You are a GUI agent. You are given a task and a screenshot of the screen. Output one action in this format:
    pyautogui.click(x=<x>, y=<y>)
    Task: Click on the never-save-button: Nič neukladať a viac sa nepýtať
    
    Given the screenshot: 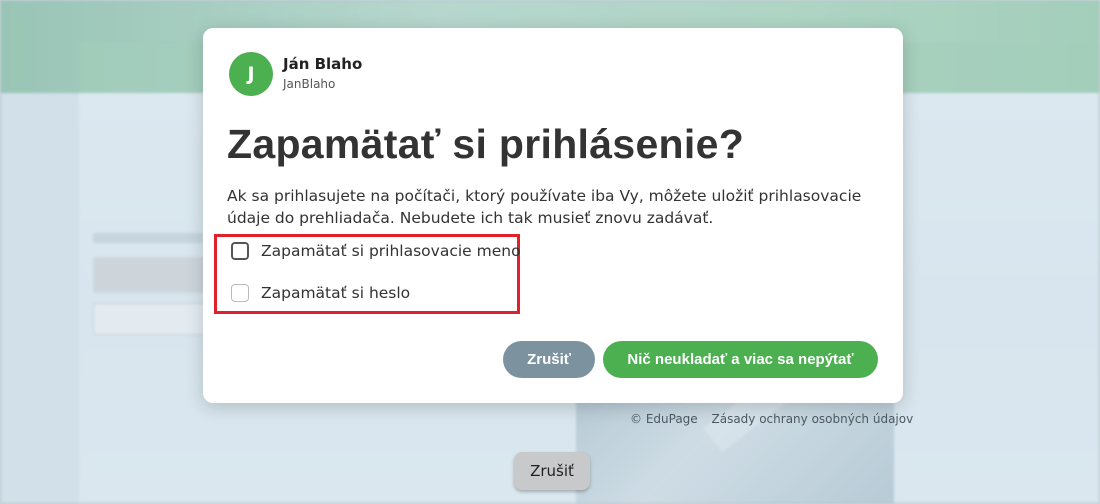 What is the action you would take?
    pyautogui.click(x=740, y=359)
    